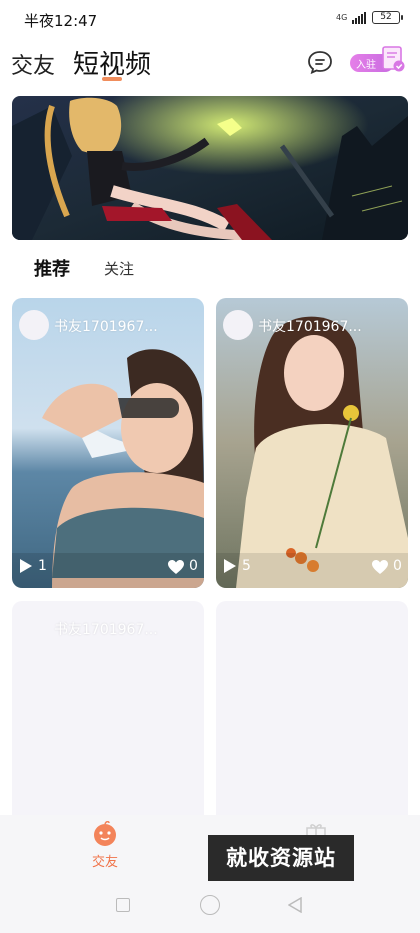  I want to click on video-card: 书友1701967... 5 0, so click(312, 443).